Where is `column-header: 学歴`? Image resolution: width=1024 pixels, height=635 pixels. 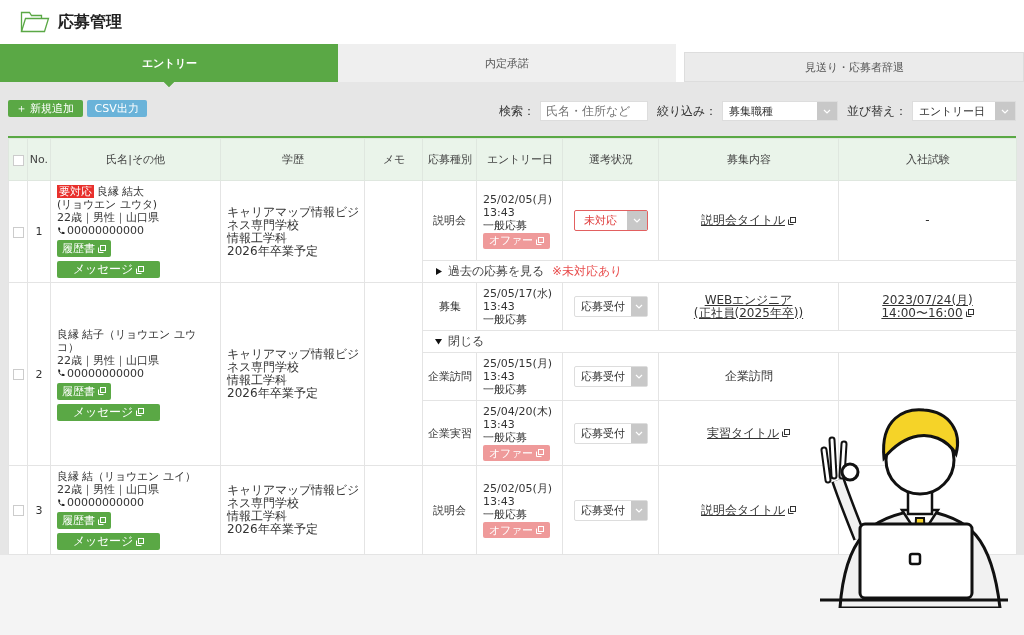 column-header: 学歴 is located at coordinates (292, 159).